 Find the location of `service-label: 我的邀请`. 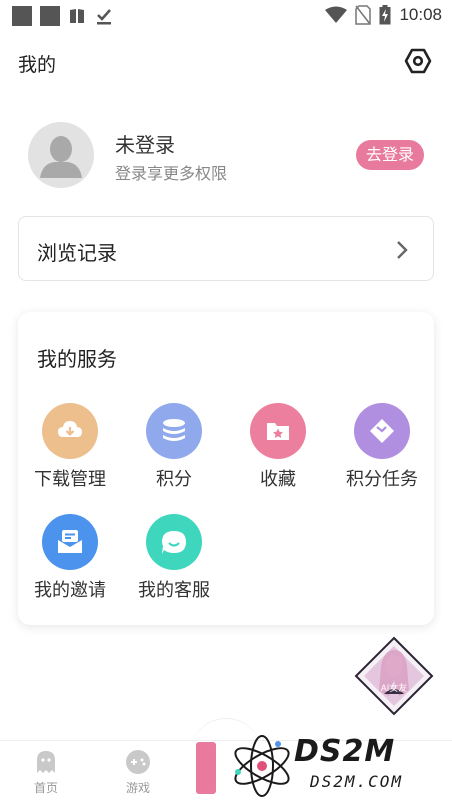

service-label: 我的邀请 is located at coordinates (70, 590).